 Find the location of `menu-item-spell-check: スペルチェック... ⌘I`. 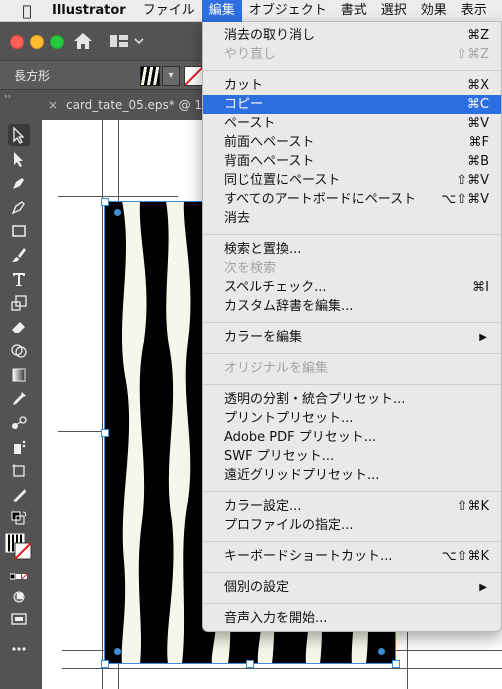

menu-item-spell-check: スペルチェック... ⌘I is located at coordinates (352, 287).